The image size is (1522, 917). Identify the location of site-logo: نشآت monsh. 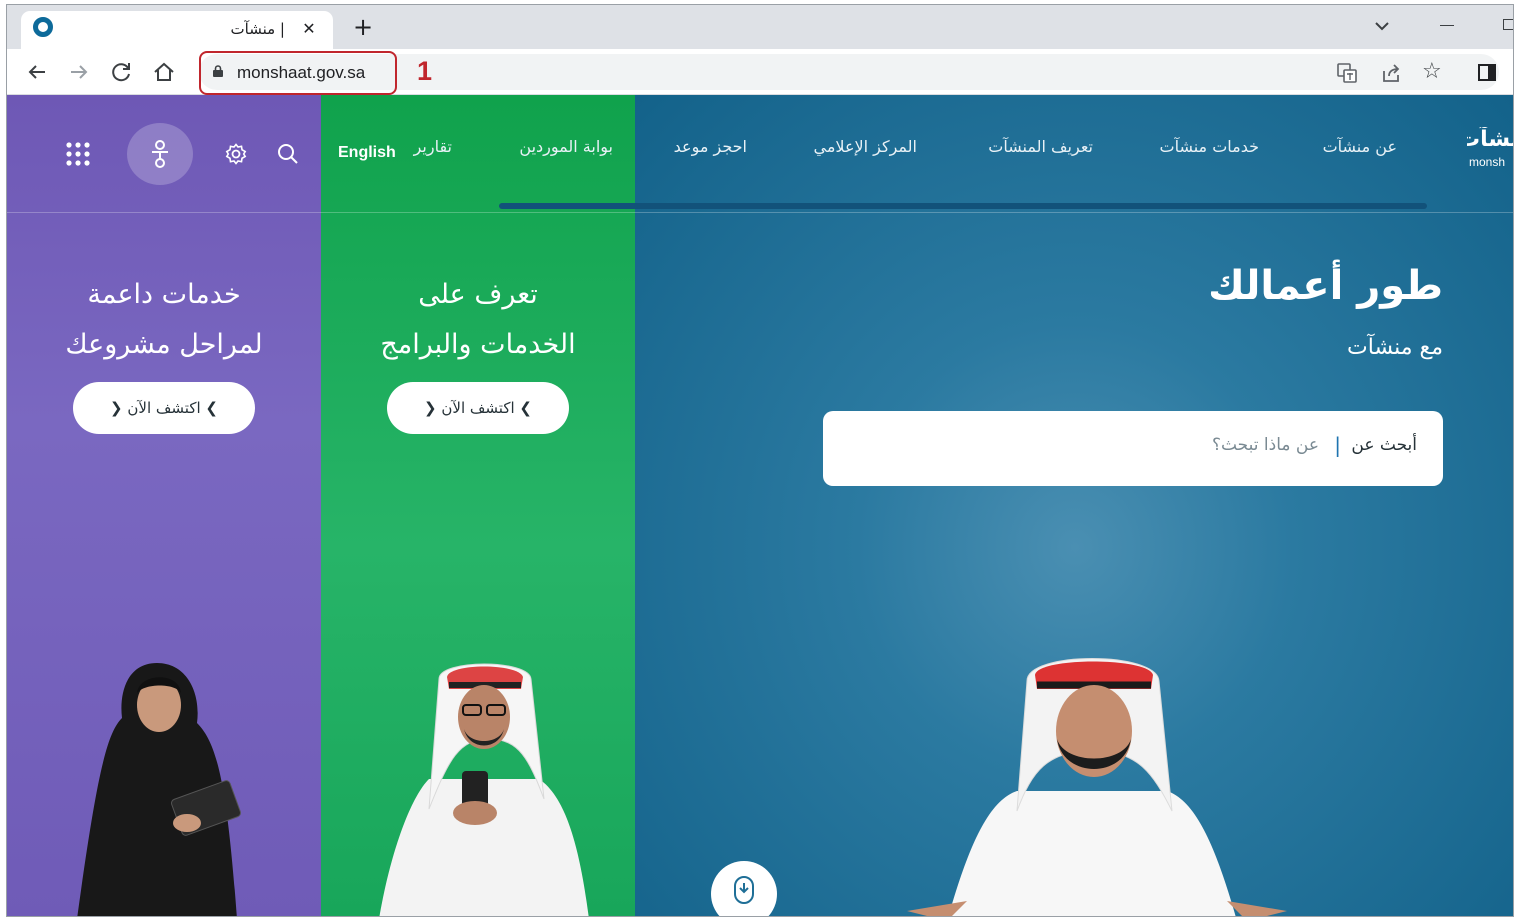
(1490, 154).